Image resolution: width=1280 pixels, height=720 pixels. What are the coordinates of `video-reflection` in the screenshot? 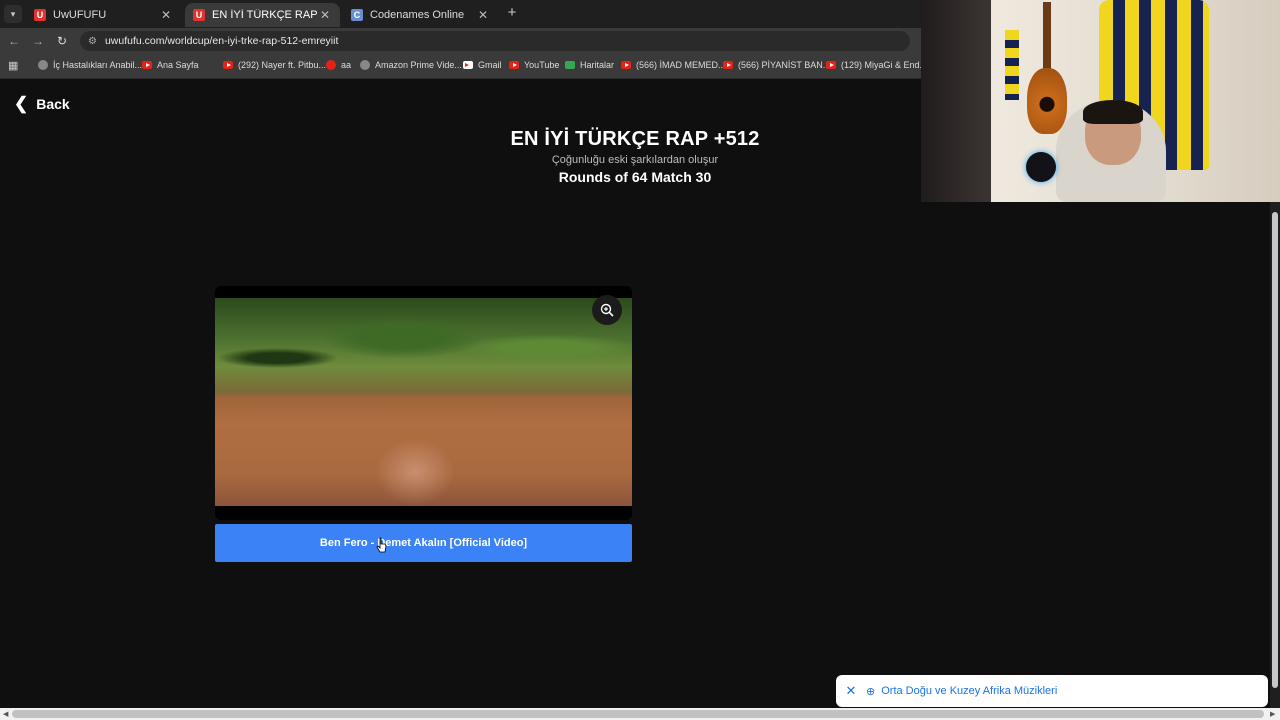 It's located at (415, 472).